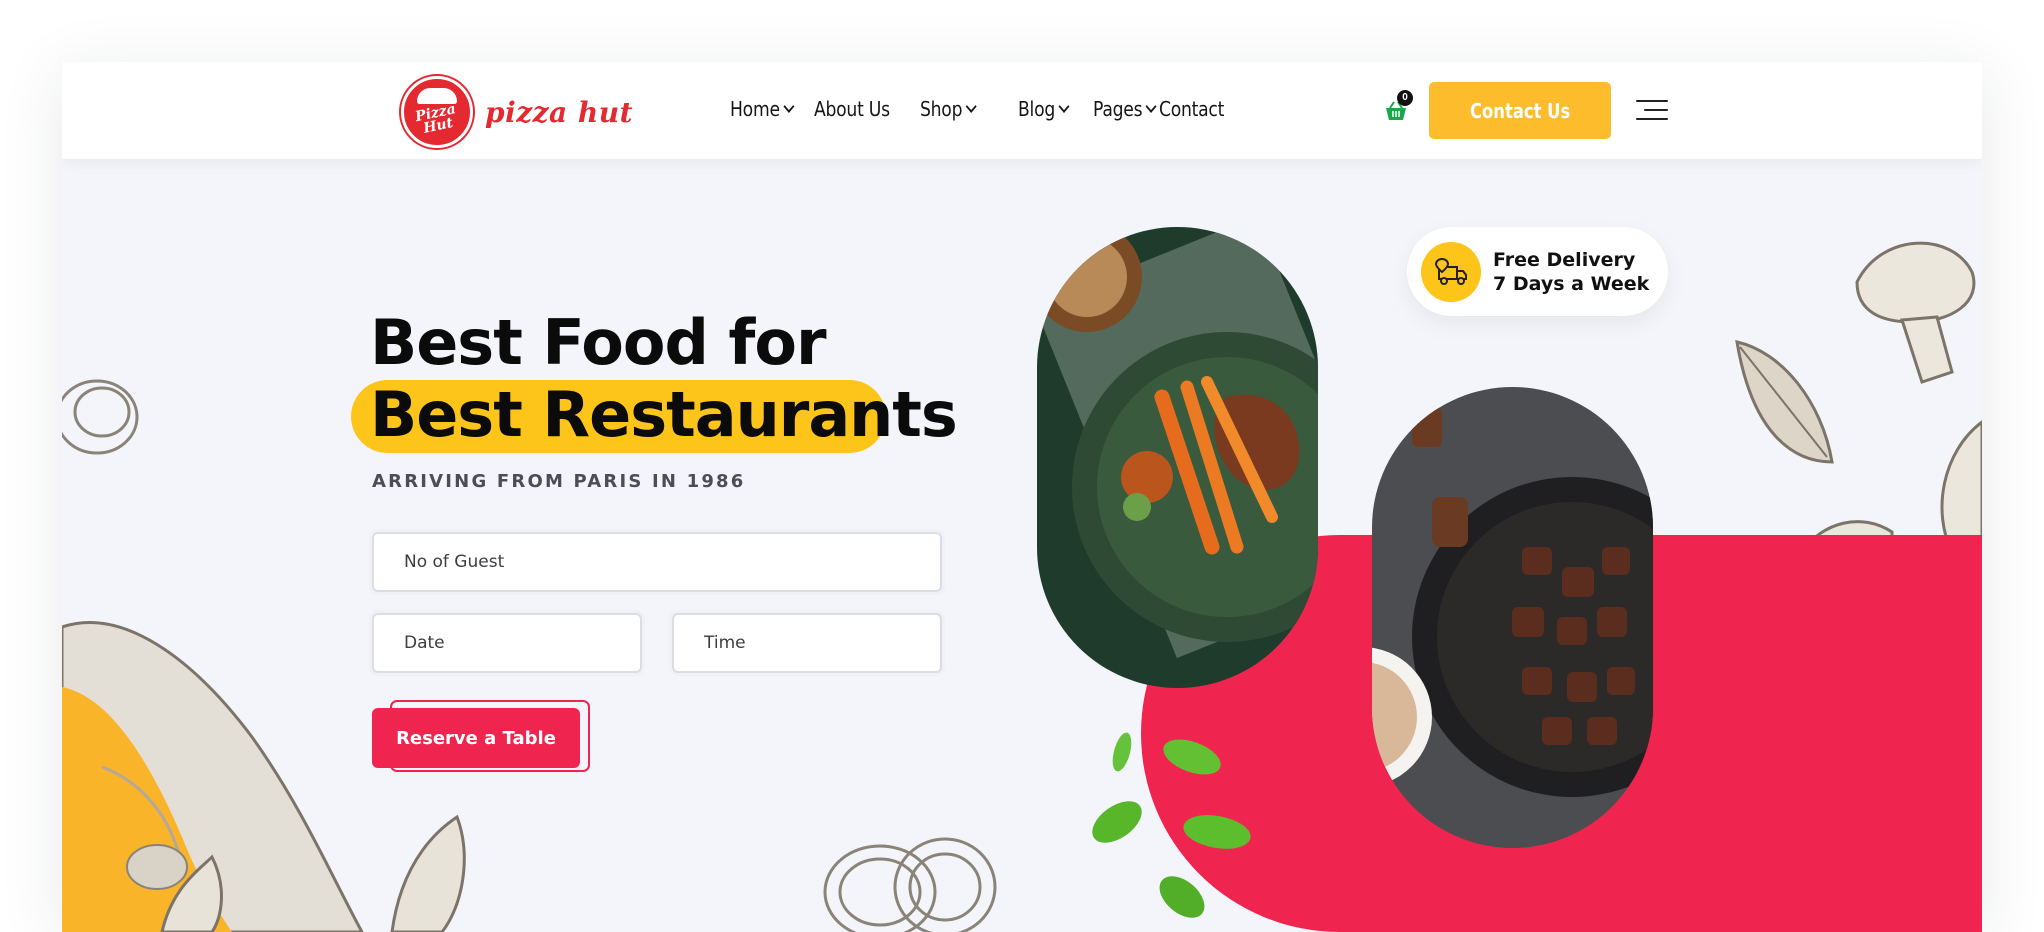 The width and height of the screenshot is (2044, 932). What do you see at coordinates (1858, 396) in the screenshot?
I see `mushroom-sketch-icon` at bounding box center [1858, 396].